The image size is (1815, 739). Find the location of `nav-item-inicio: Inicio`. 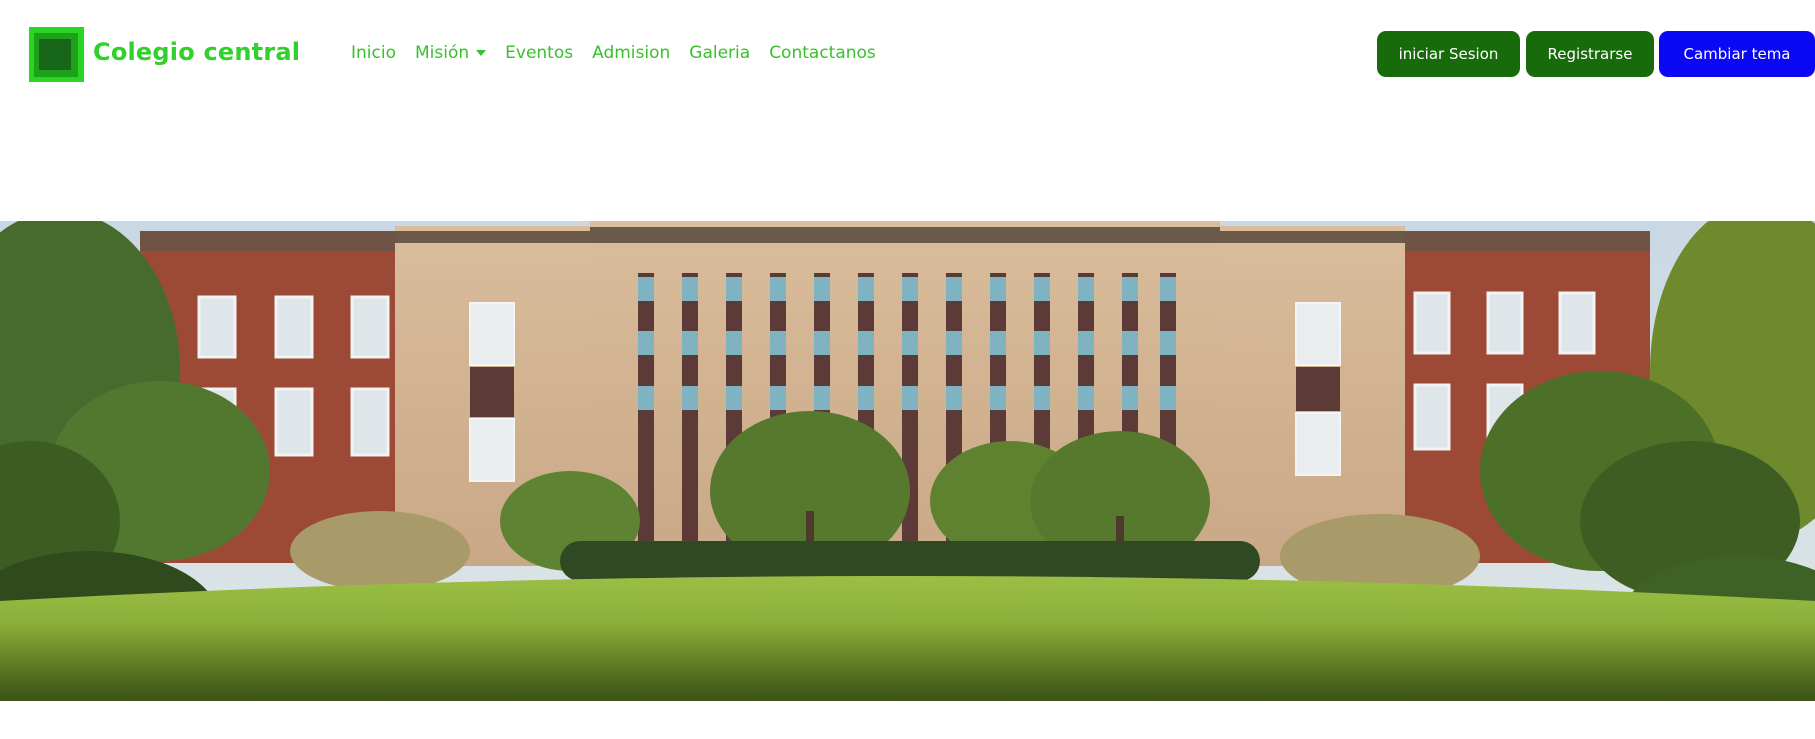

nav-item-inicio: Inicio is located at coordinates (373, 53).